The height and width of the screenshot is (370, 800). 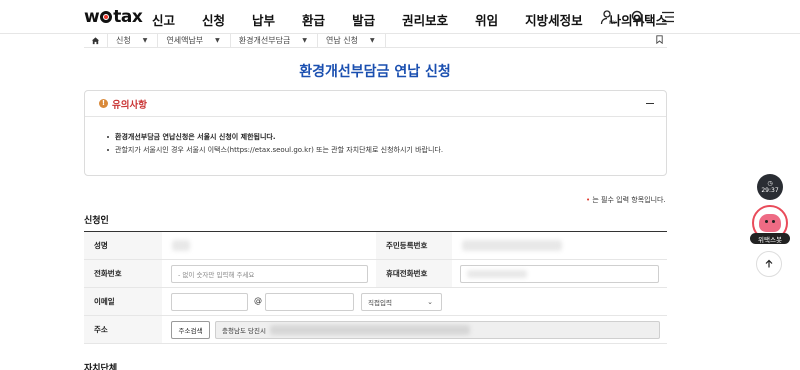 What do you see at coordinates (638, 17) in the screenshot?
I see `search-icon` at bounding box center [638, 17].